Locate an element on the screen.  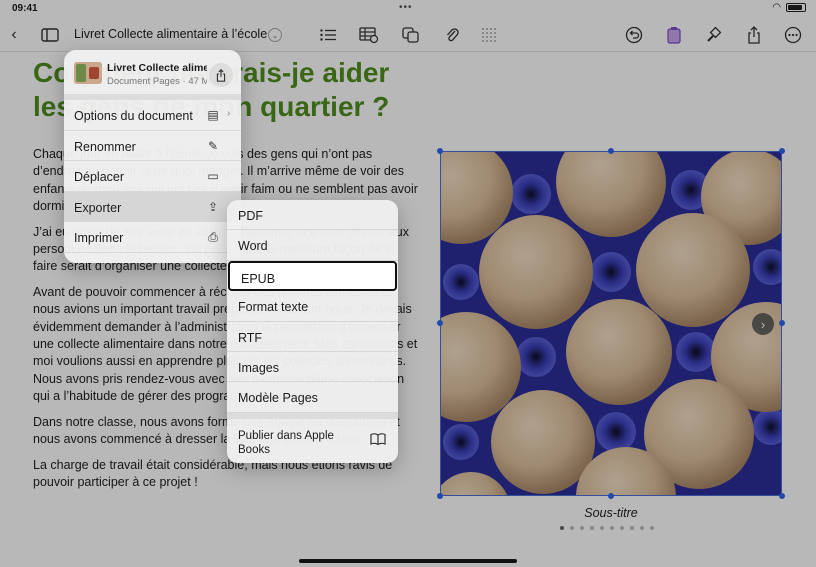
export-option-pdf: PDF is located at coordinates (312, 215).